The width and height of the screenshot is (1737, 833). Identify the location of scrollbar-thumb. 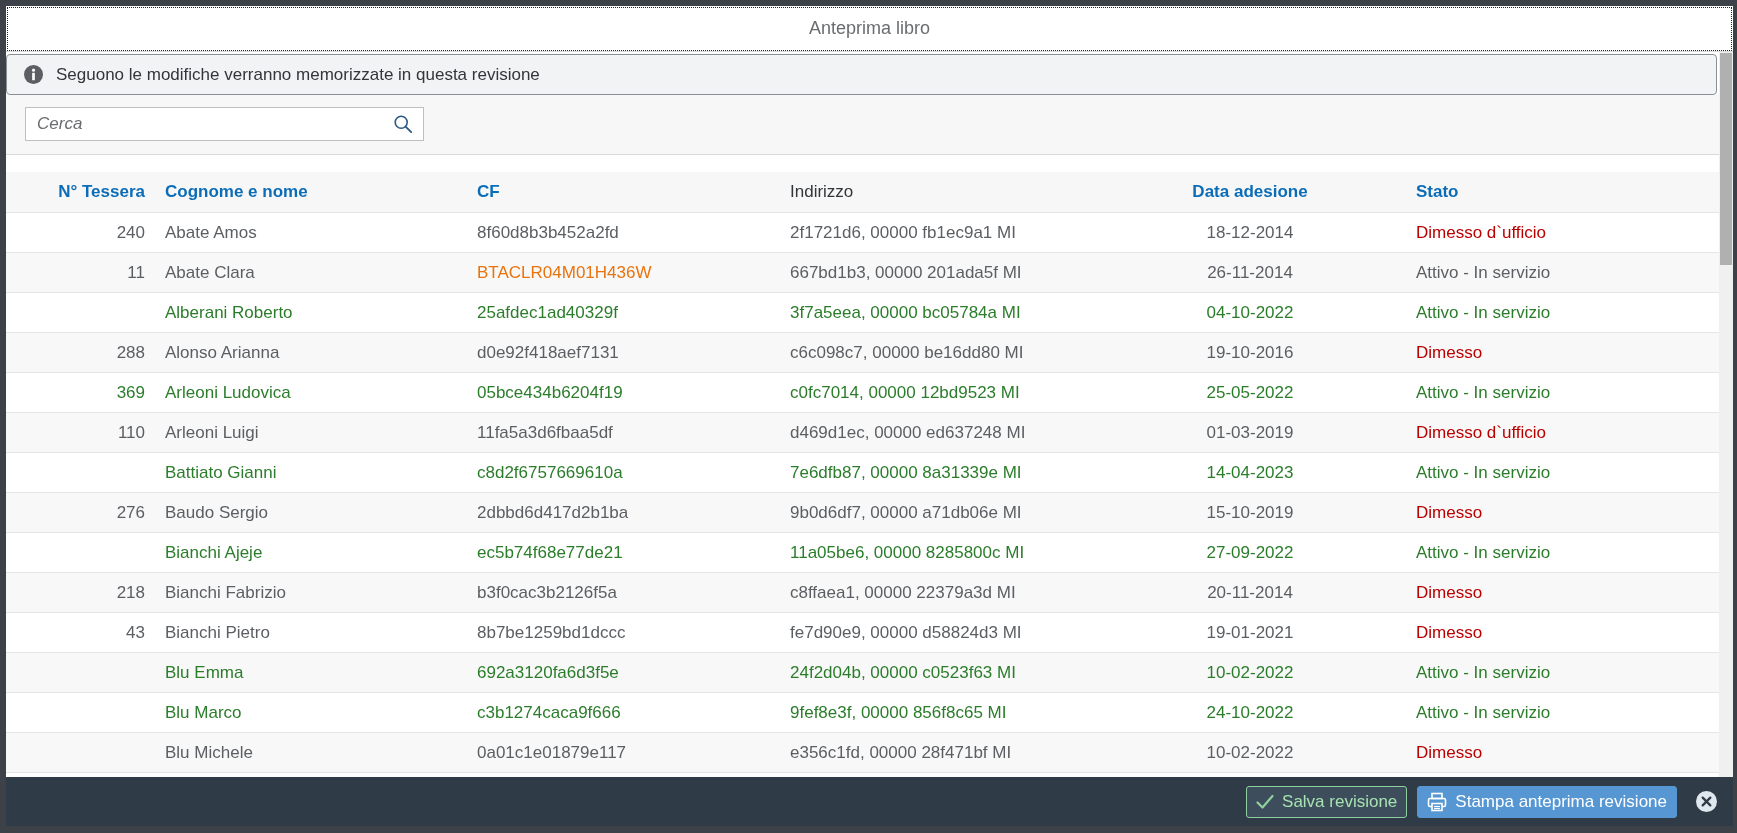
(1726, 159).